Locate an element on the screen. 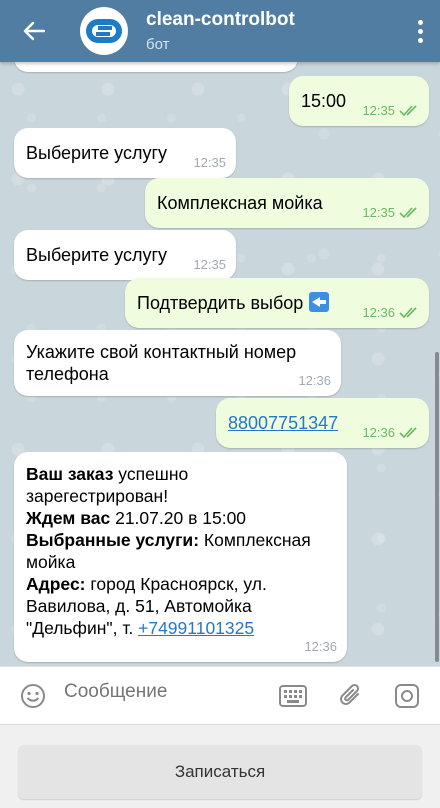 Image resolution: width=440 pixels, height=808 pixels. wait-text: 21.07.20 в 15:00 is located at coordinates (178, 518).